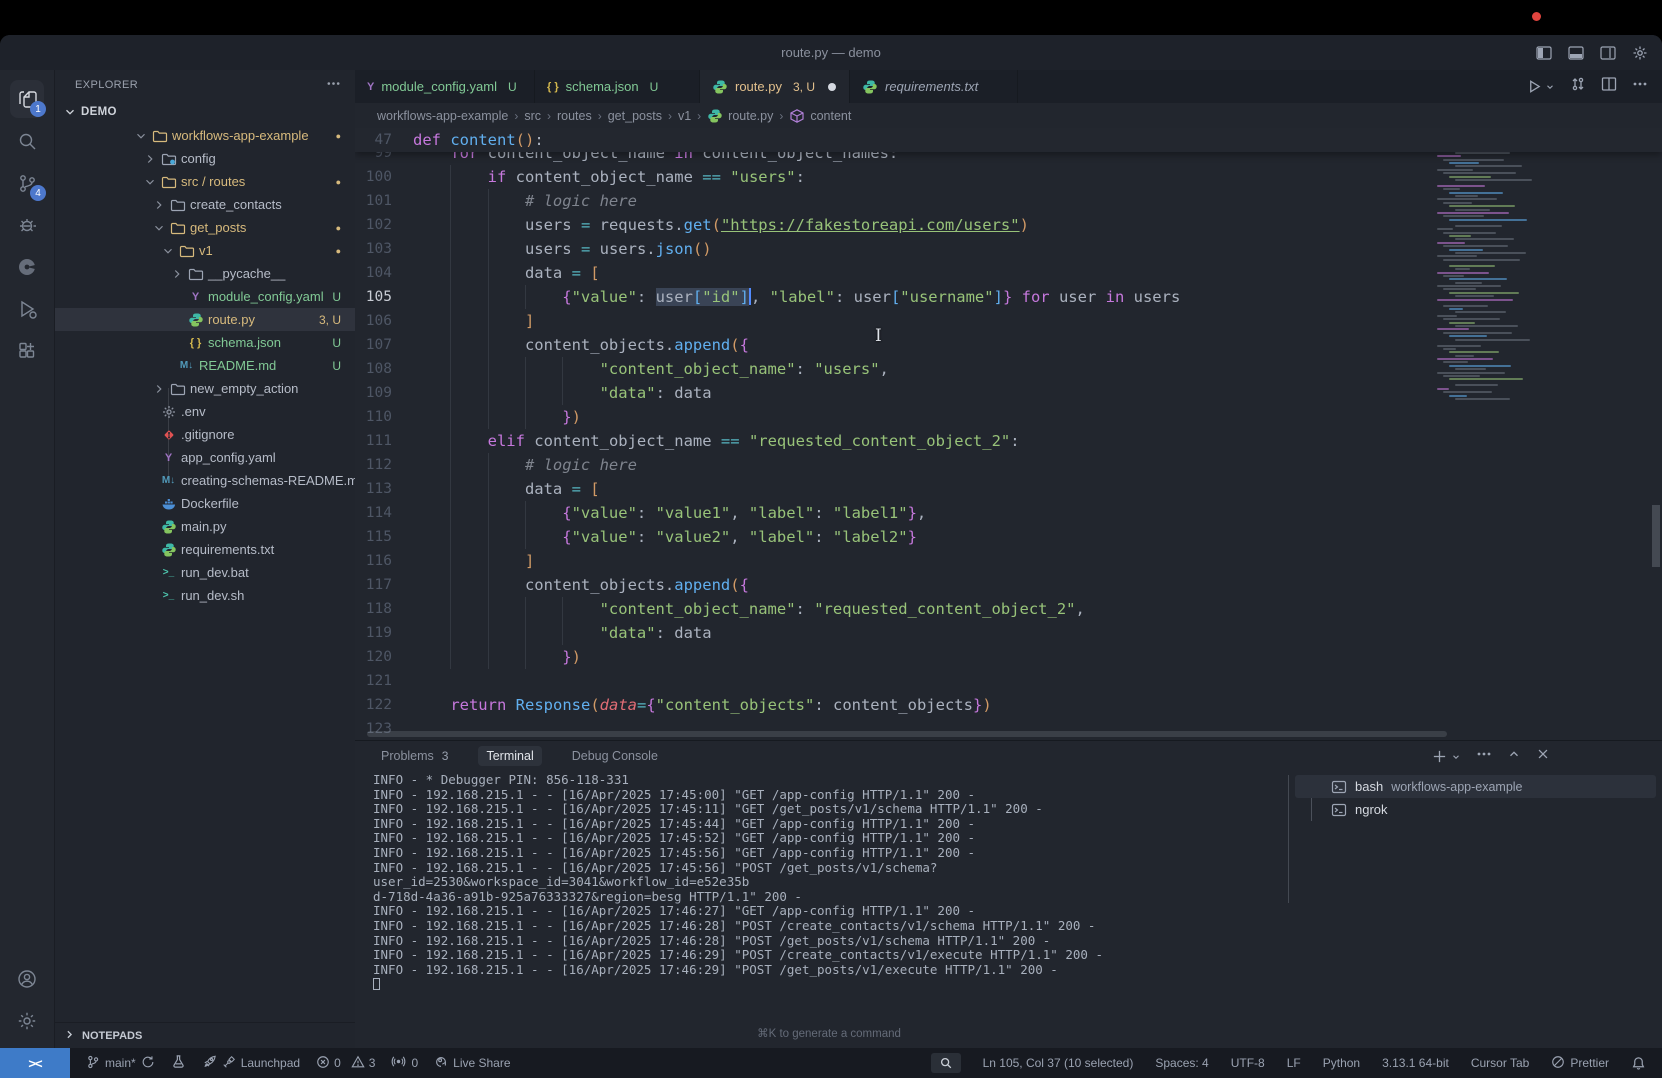  I want to click on breadcrumb-item-get-posts: get_posts, so click(635, 116).